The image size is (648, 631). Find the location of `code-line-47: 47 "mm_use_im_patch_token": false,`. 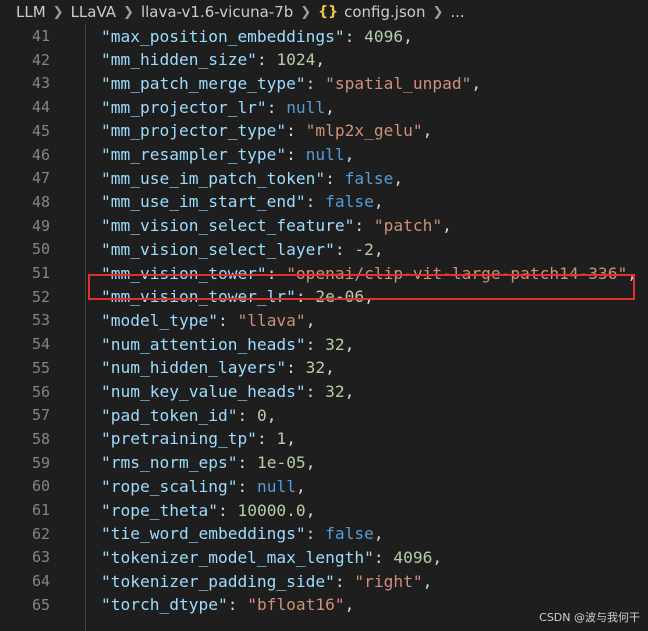

code-line-47: 47 "mm_use_im_patch_token": false, is located at coordinates (324, 178).